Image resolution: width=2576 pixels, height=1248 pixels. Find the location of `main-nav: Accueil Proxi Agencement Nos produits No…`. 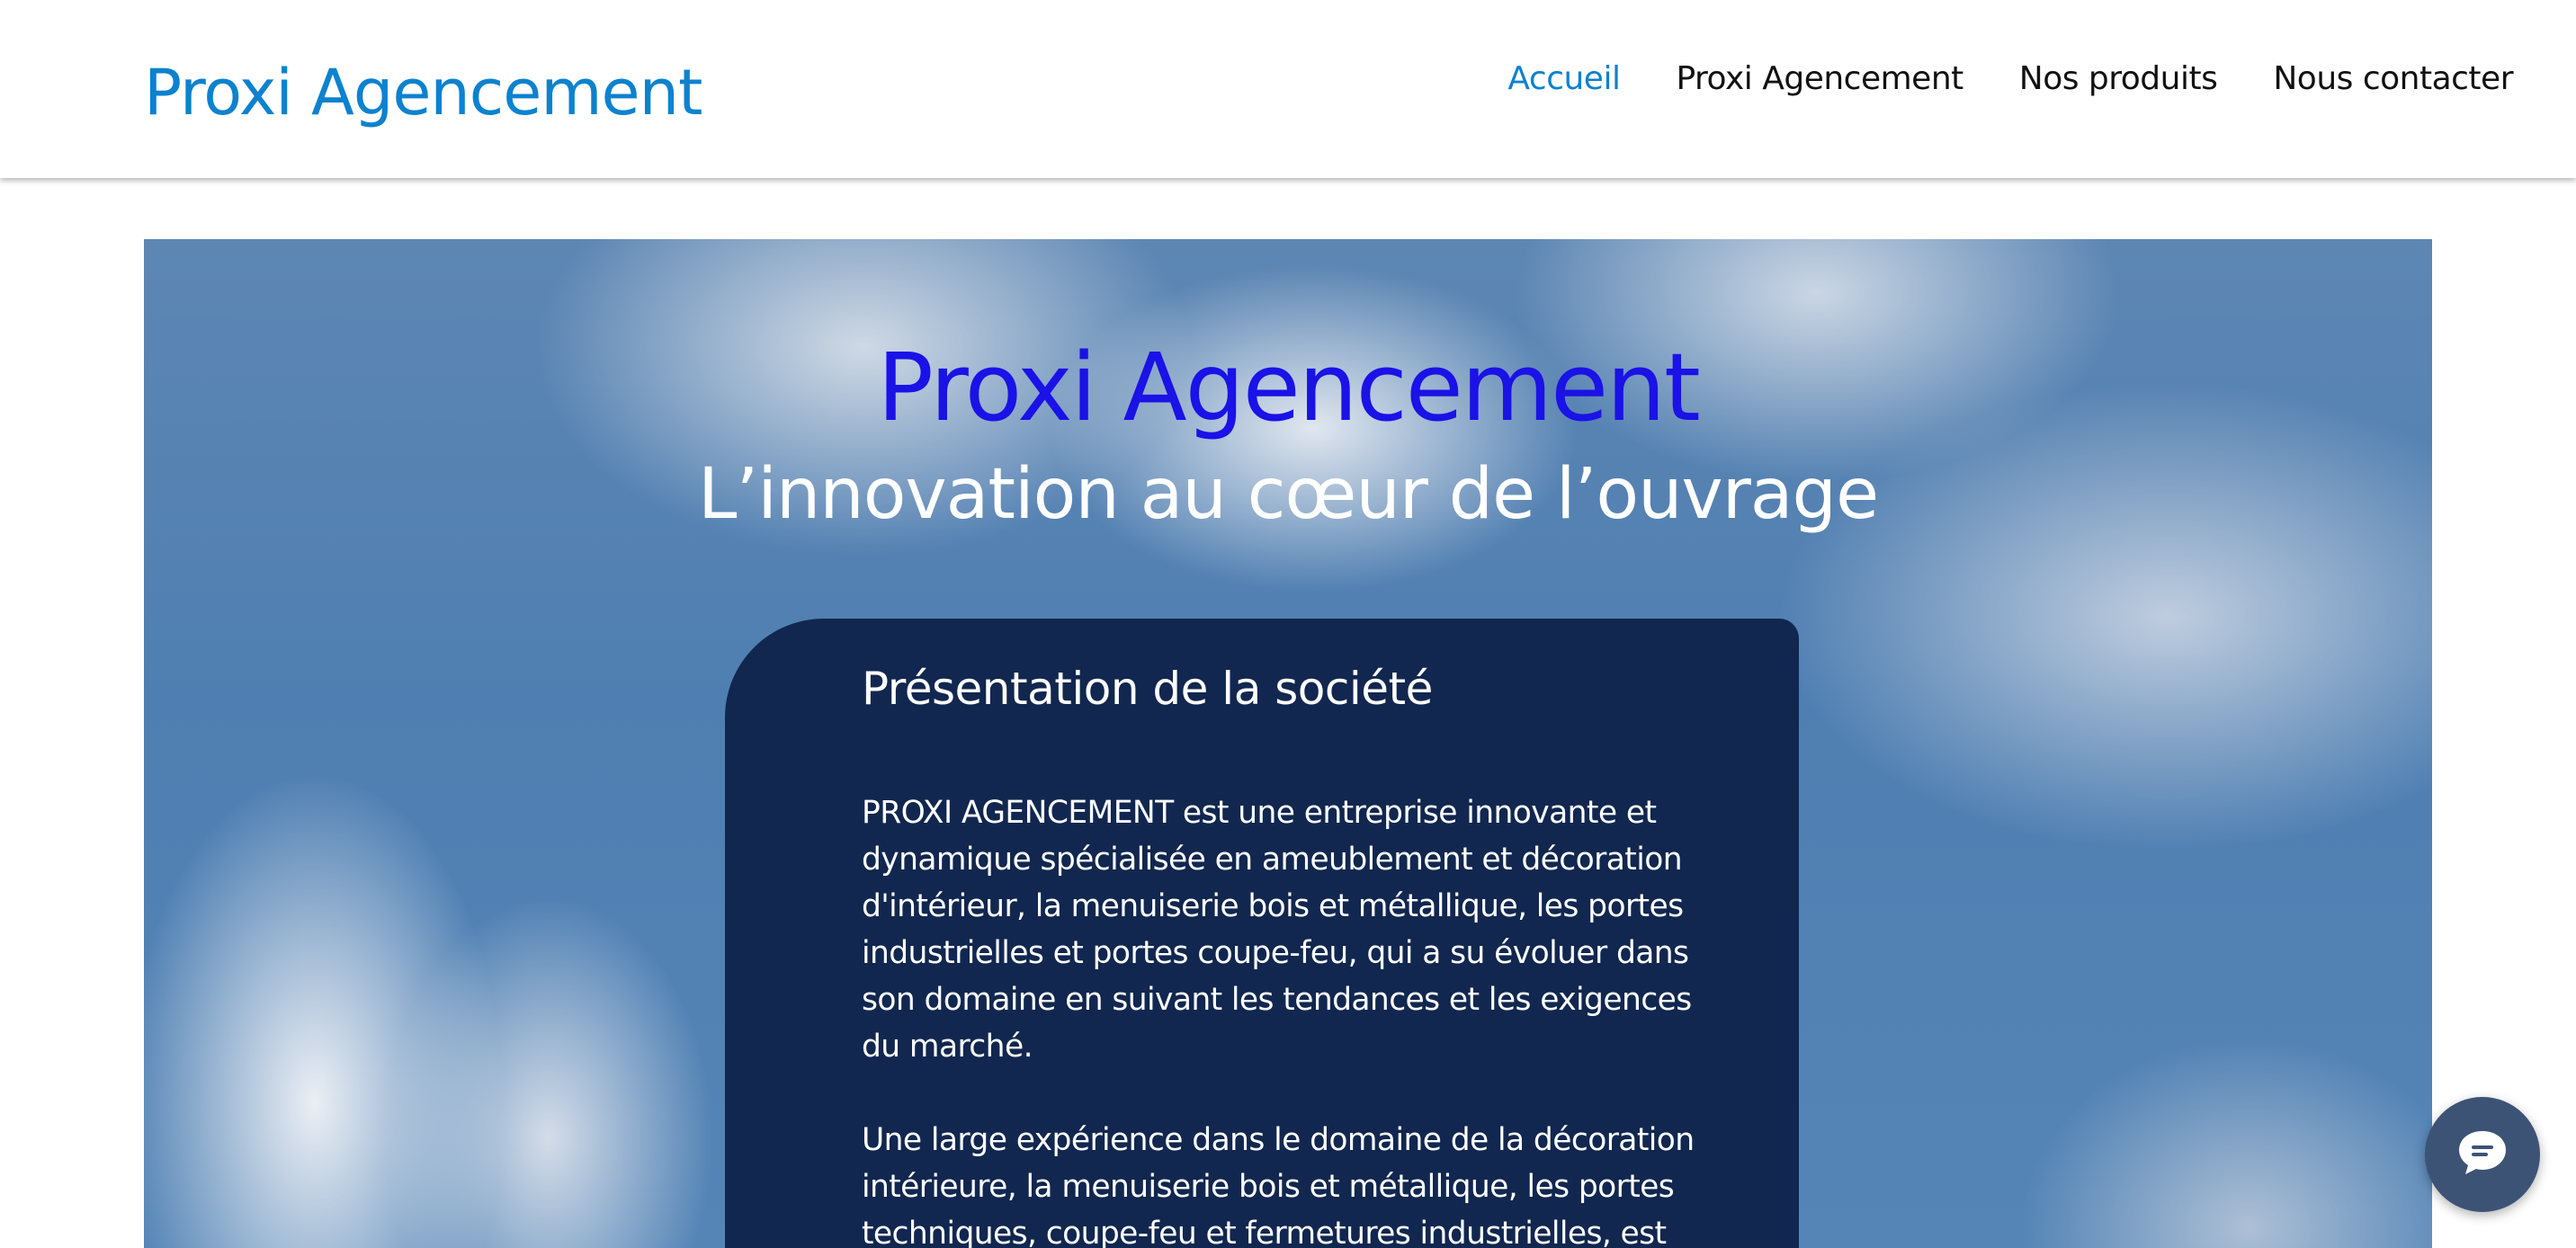

main-nav: Accueil Proxi Agencement Nos produits No… is located at coordinates (2010, 79).